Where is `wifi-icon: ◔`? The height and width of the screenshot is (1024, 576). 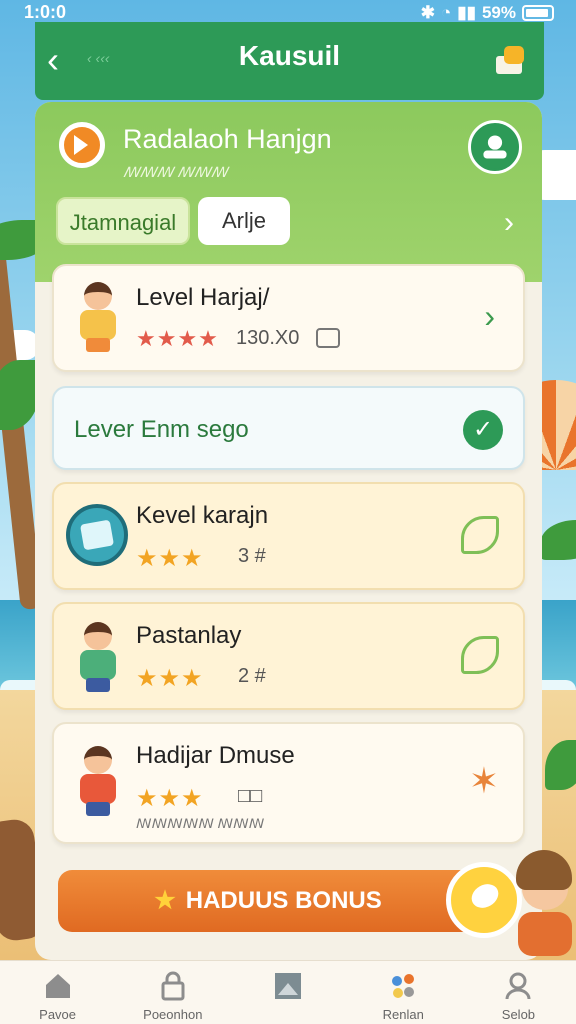 wifi-icon: ◔ is located at coordinates (446, 12).